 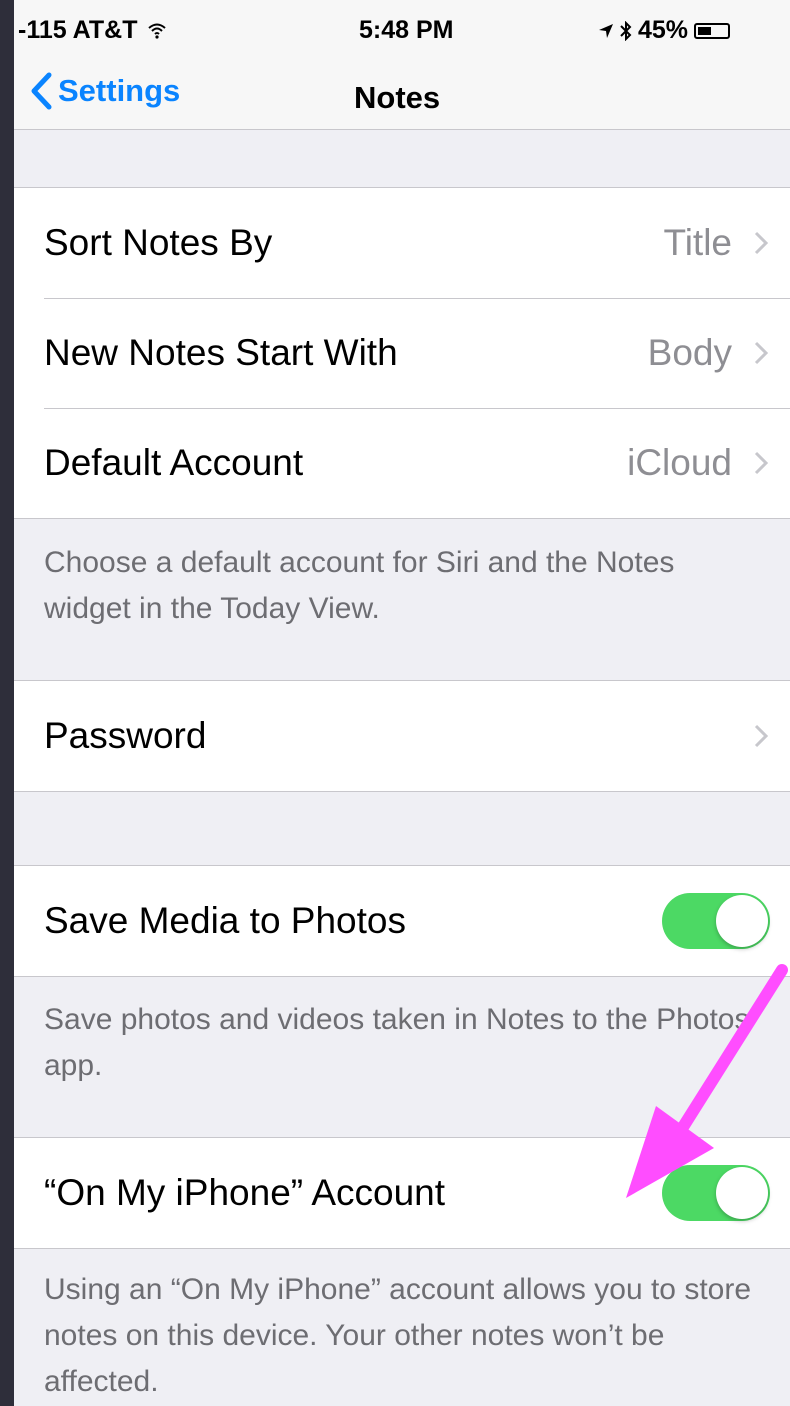 I want to click on sort-notes-by-row: Sort Notes By Title, so click(x=402, y=243).